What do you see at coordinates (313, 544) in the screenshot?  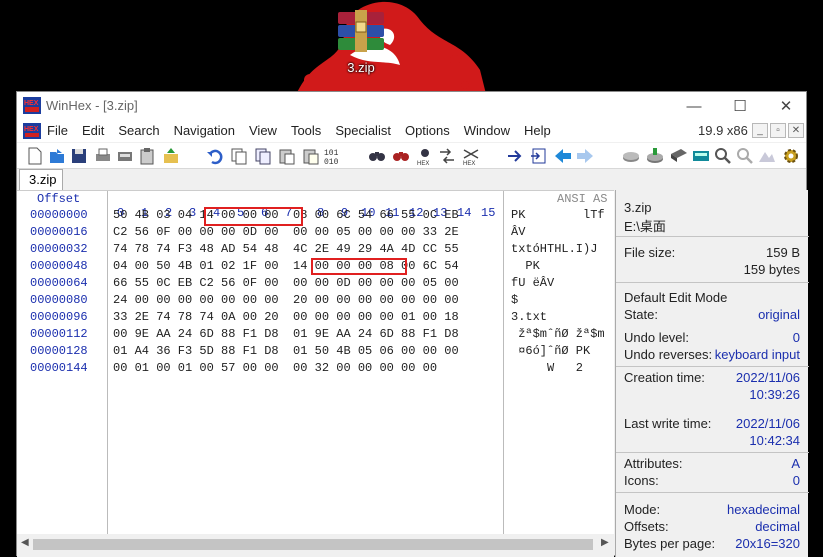 I see `scrollbar-thumb` at bounding box center [313, 544].